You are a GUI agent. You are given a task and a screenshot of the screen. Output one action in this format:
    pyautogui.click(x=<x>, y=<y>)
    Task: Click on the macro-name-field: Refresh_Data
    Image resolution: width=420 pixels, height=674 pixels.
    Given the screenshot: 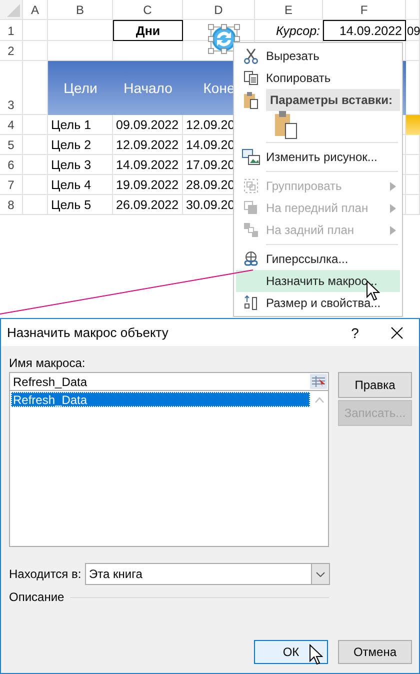 What is the action you would take?
    pyautogui.click(x=169, y=381)
    